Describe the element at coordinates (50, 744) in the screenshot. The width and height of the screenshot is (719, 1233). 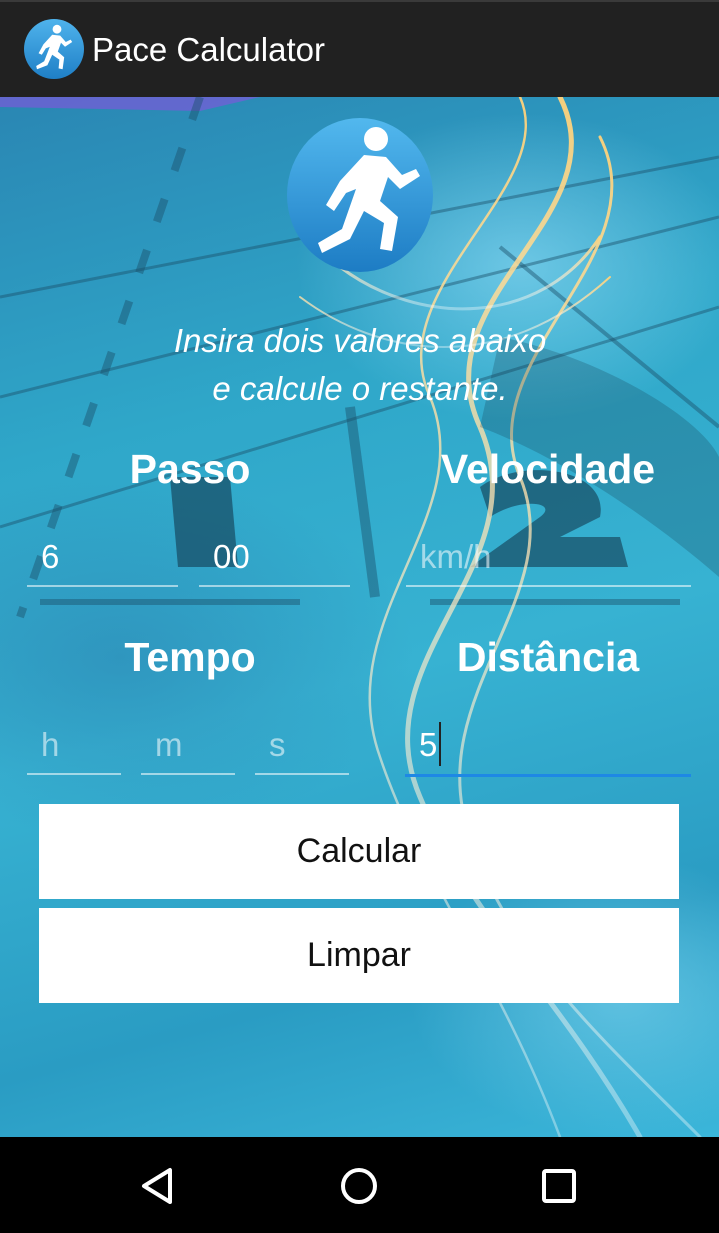
I see `time-hours-placeholder: h` at that location.